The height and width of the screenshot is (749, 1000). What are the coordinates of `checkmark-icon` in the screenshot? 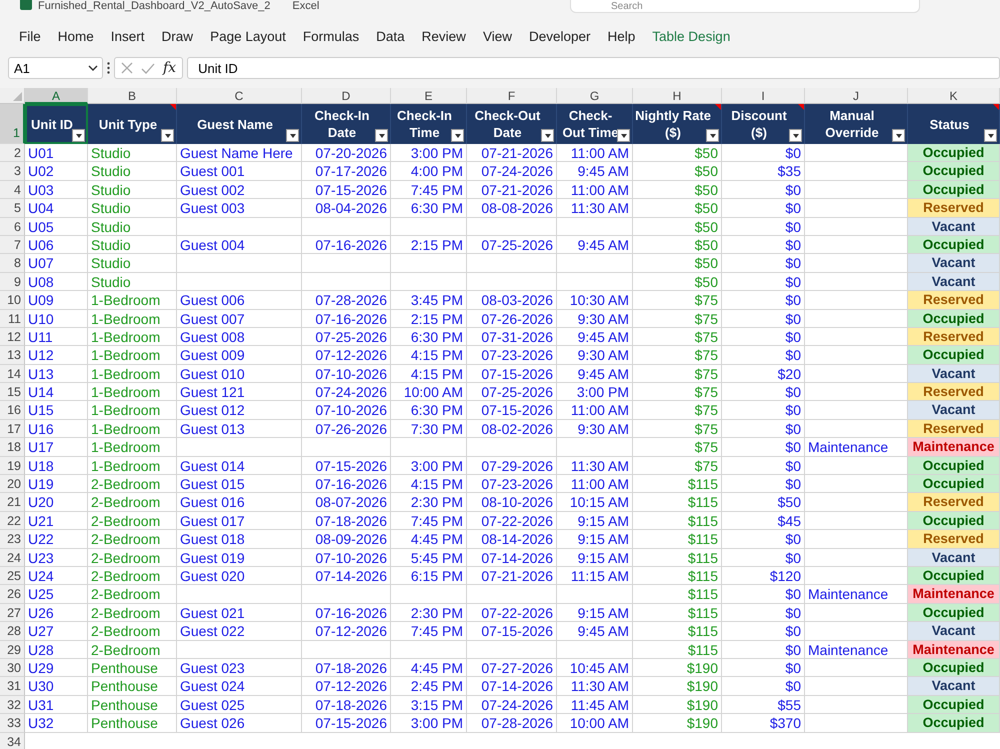 It's located at (148, 68).